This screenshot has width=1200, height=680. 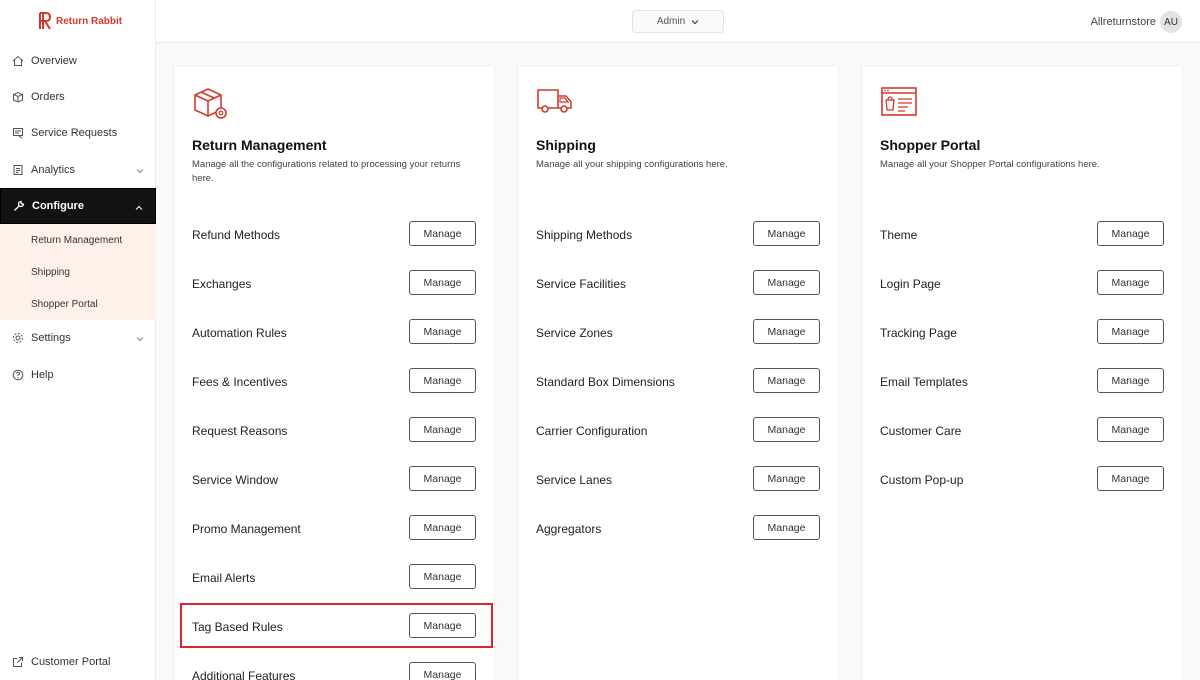 What do you see at coordinates (1022, 333) in the screenshot?
I see `config-row-tracking-page: Tracking Page Manage` at bounding box center [1022, 333].